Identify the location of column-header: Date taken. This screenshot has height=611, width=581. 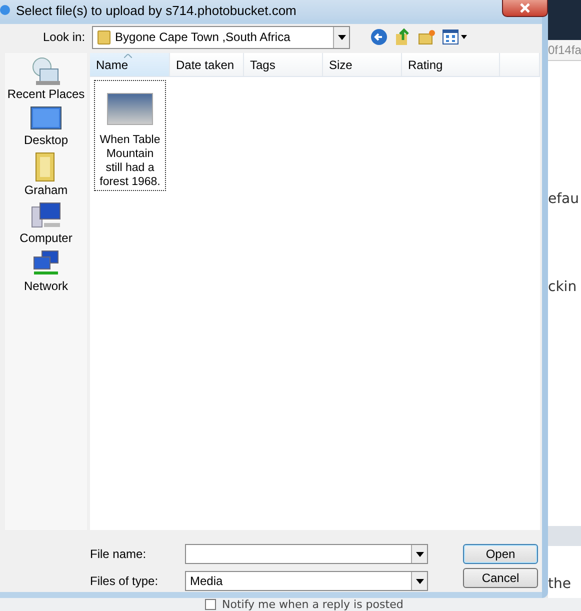
(207, 64).